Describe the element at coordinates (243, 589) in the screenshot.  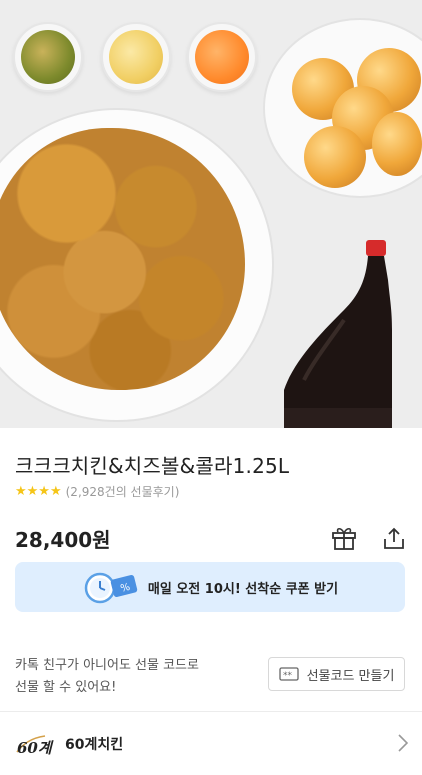
I see `coupon-text: 매일 오전 10시! 선착순 쿠폰 받기` at that location.